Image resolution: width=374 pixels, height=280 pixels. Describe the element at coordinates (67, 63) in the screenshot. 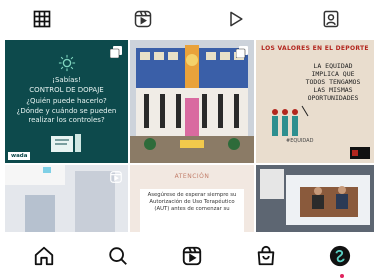

I see `sun-logo-icon` at that location.